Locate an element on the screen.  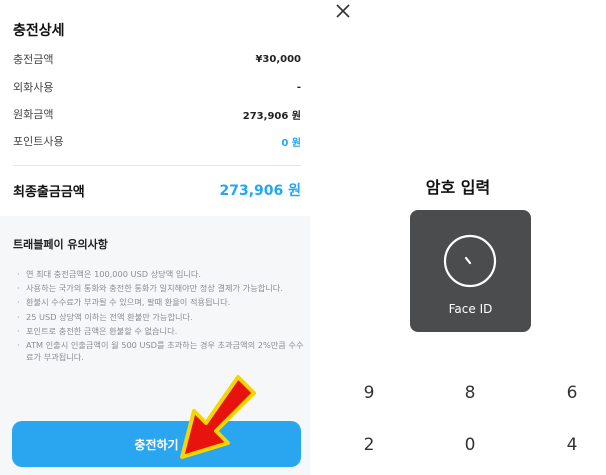
keypad-key: 2 is located at coordinates (369, 445).